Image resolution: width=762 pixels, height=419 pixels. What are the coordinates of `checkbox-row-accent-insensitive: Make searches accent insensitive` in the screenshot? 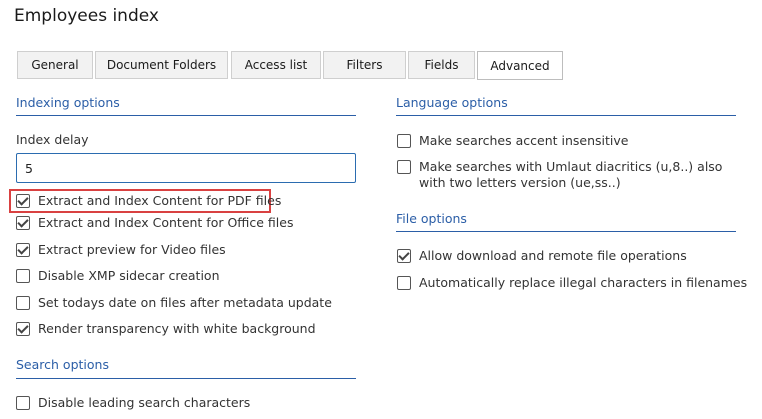 It's located at (512, 141).